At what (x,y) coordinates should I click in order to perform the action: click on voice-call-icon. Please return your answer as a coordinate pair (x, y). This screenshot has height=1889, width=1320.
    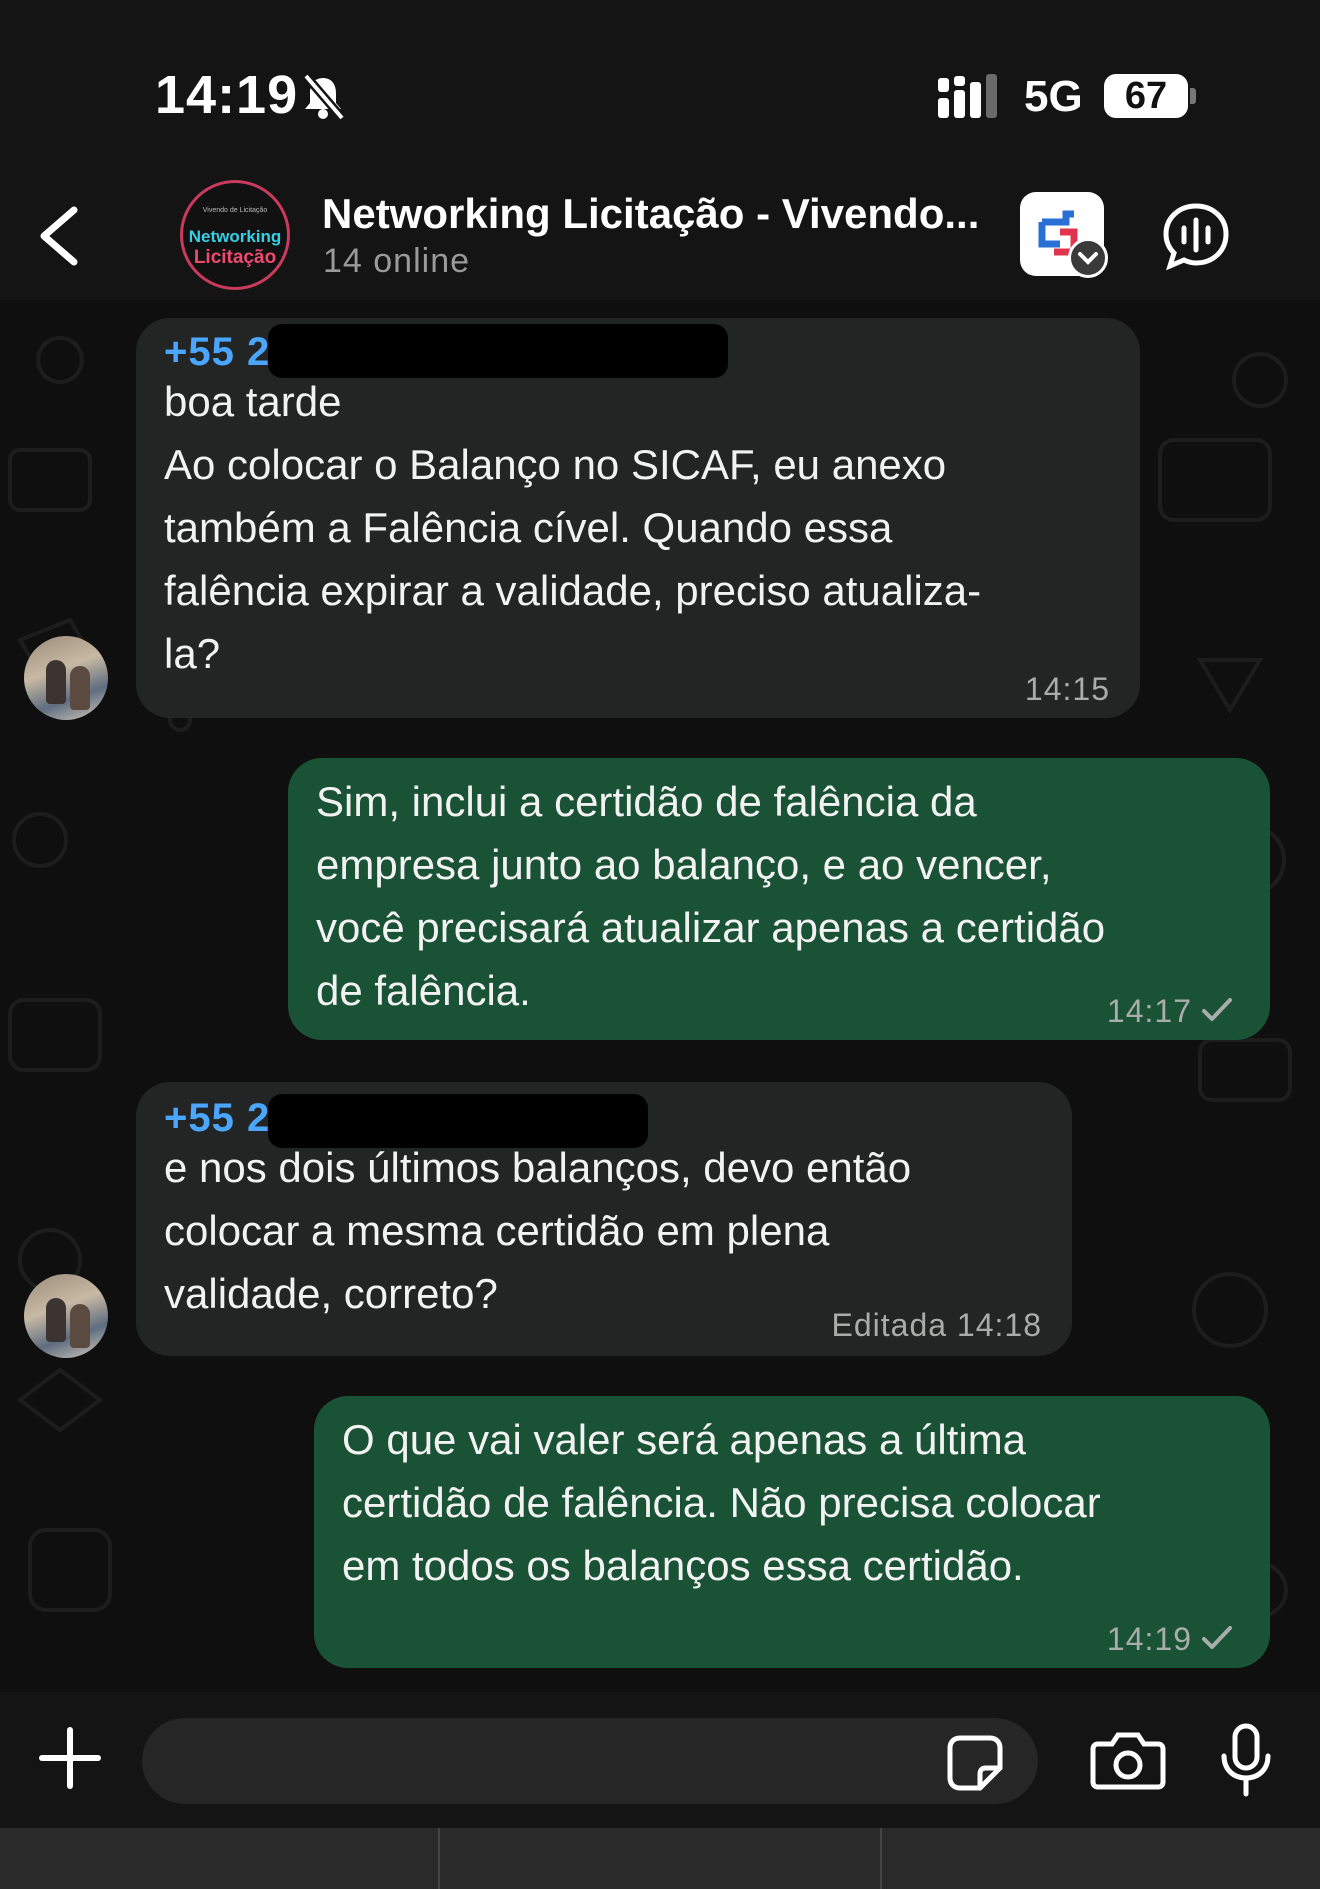
    Looking at the image, I should click on (1196, 236).